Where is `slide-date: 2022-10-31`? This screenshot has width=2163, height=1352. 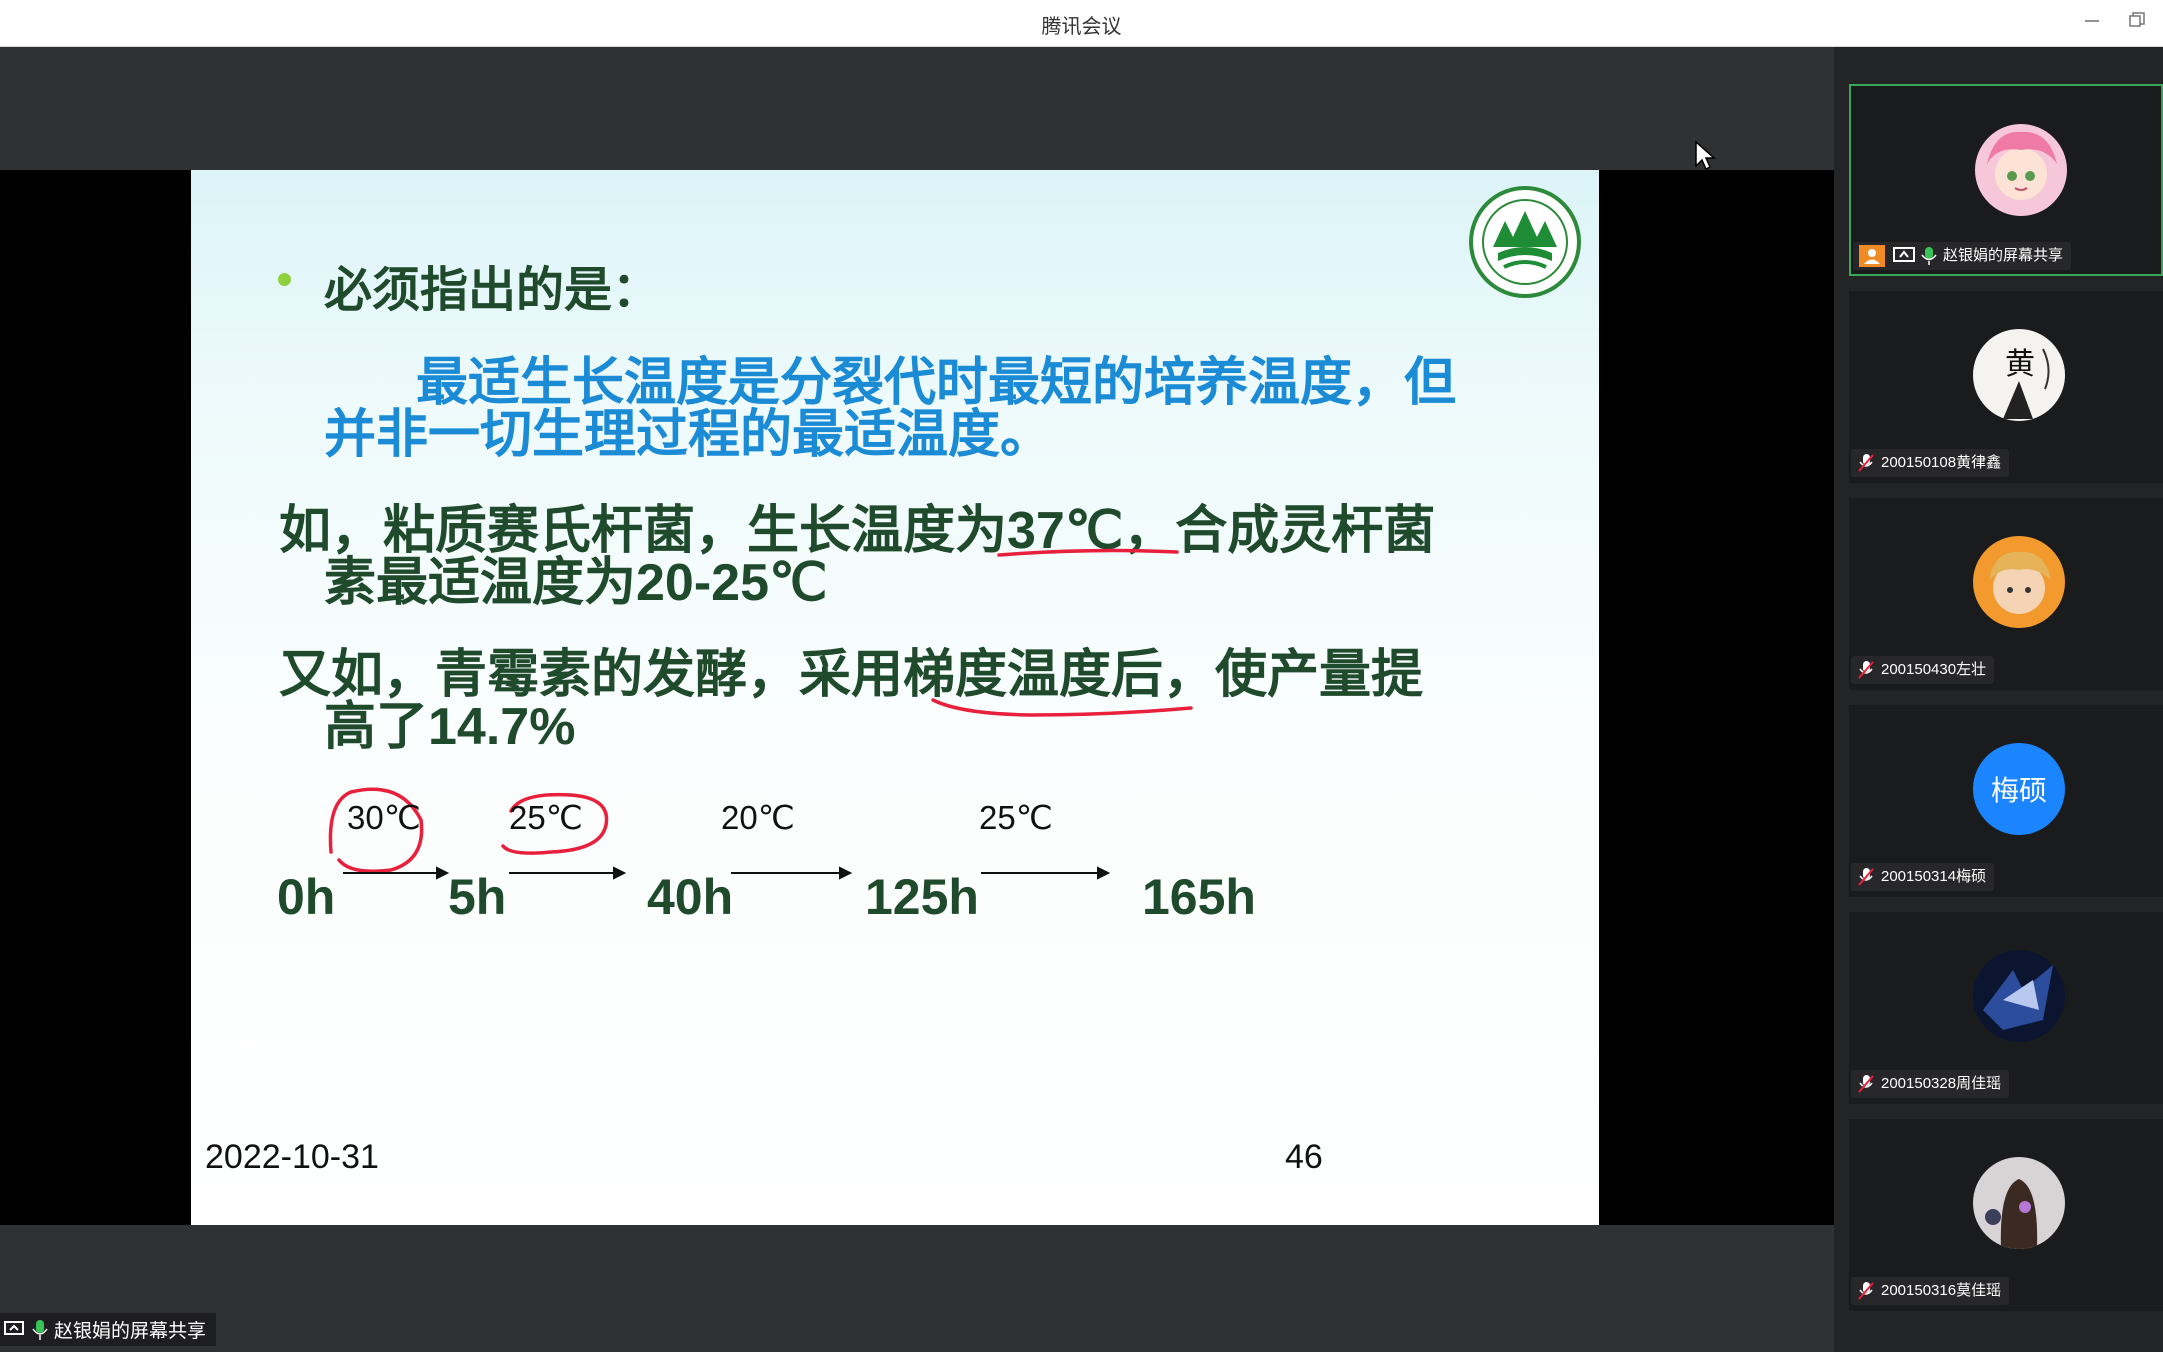 slide-date: 2022-10-31 is located at coordinates (292, 1157).